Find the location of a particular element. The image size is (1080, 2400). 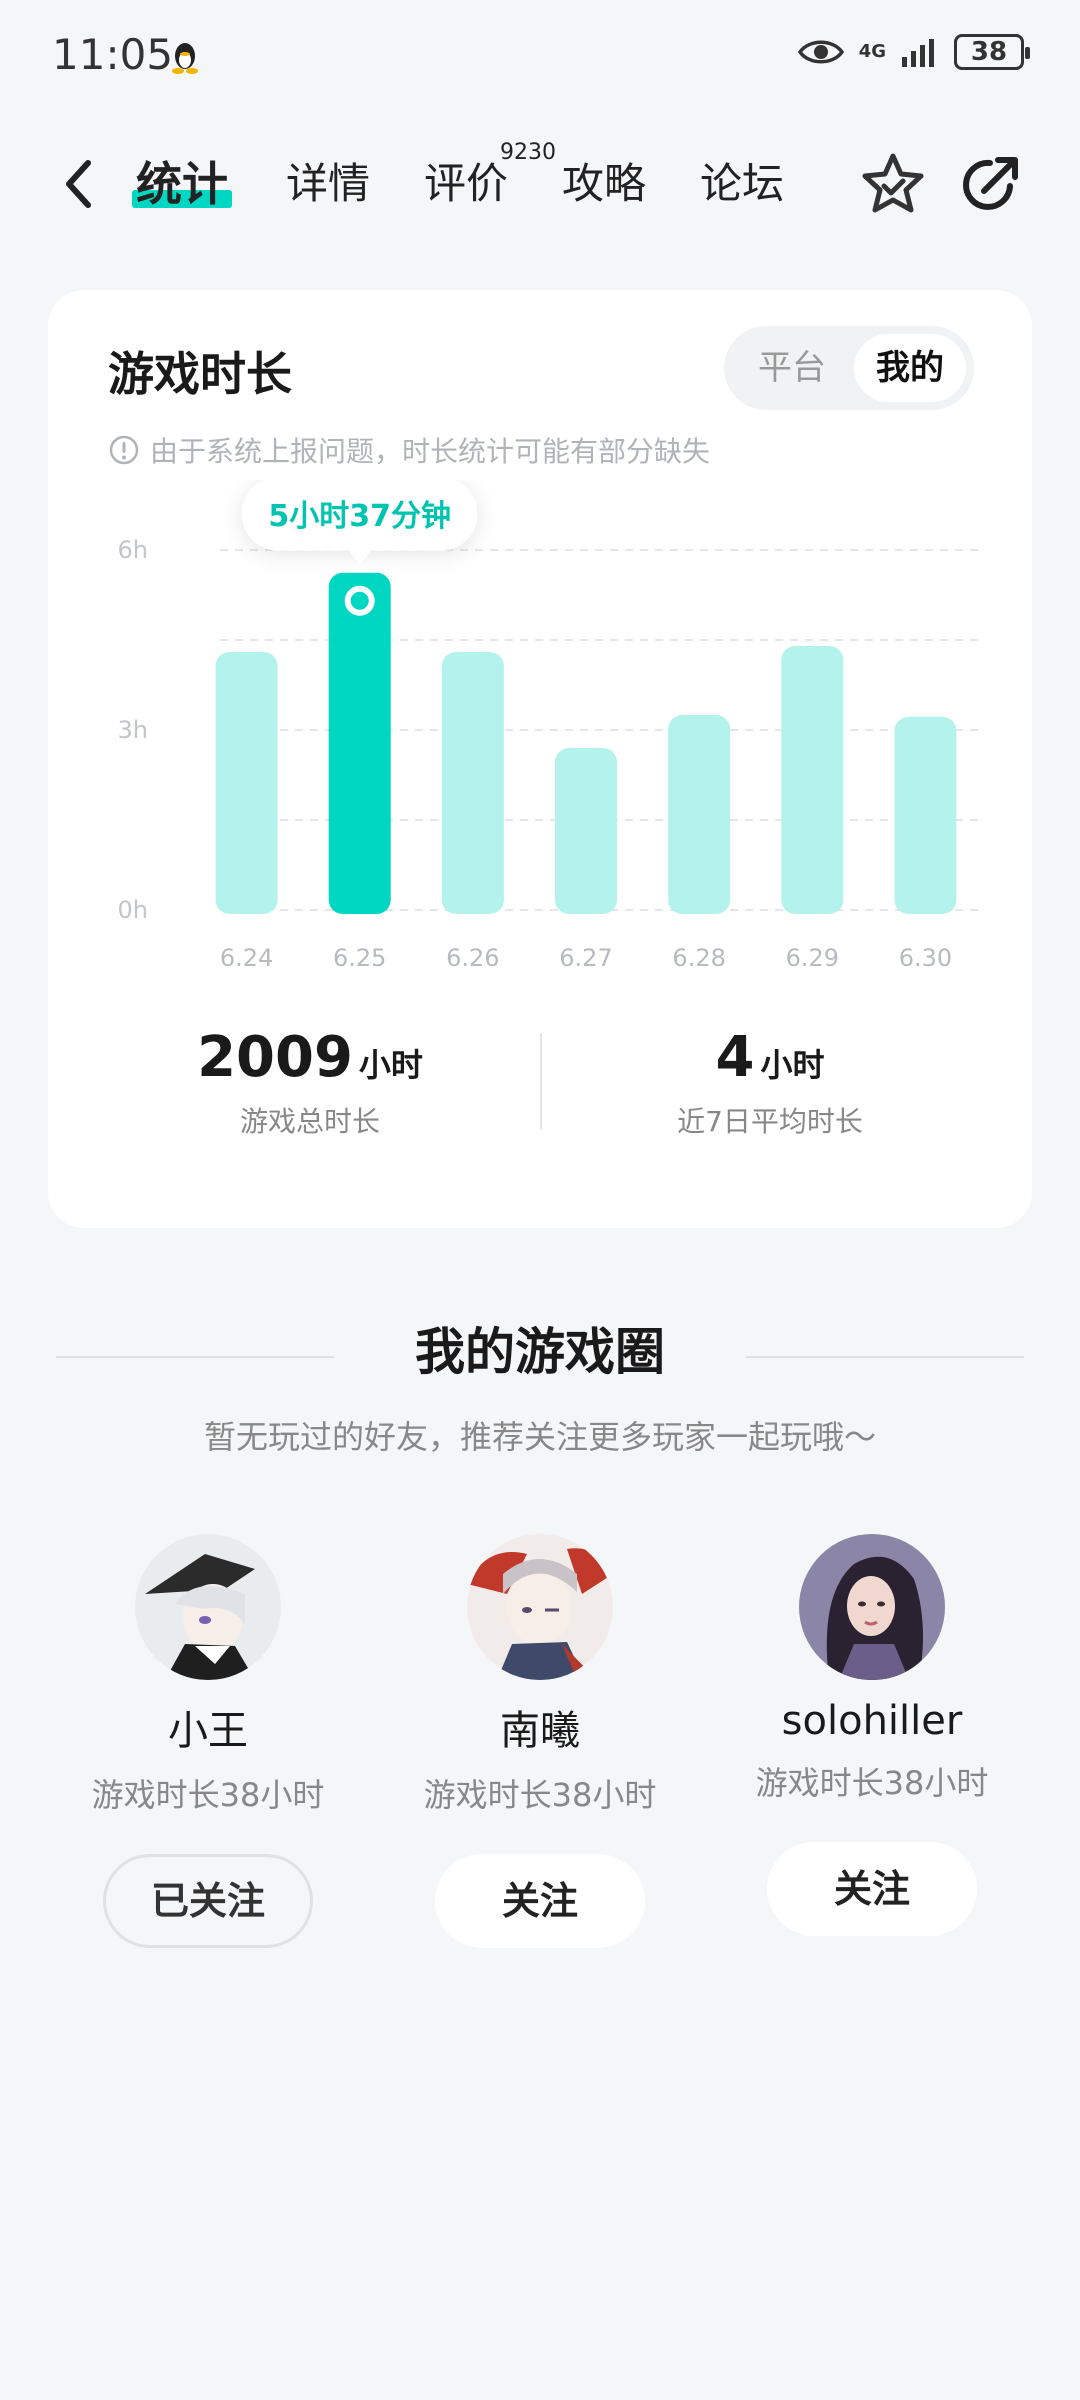

data-notice: 由于系统上报问题，时长统计可能有部分缺失 is located at coordinates (409, 450).